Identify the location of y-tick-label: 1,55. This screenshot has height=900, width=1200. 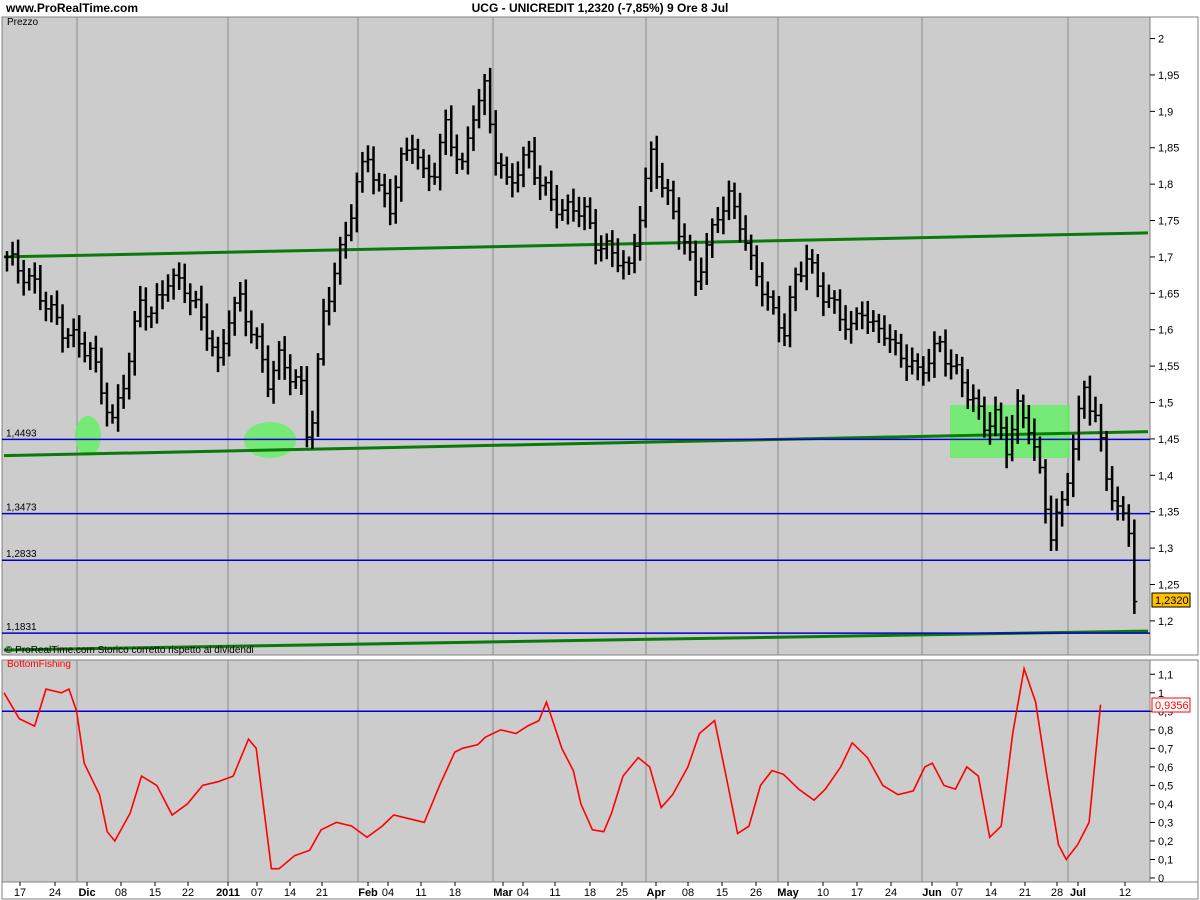
(1168, 367).